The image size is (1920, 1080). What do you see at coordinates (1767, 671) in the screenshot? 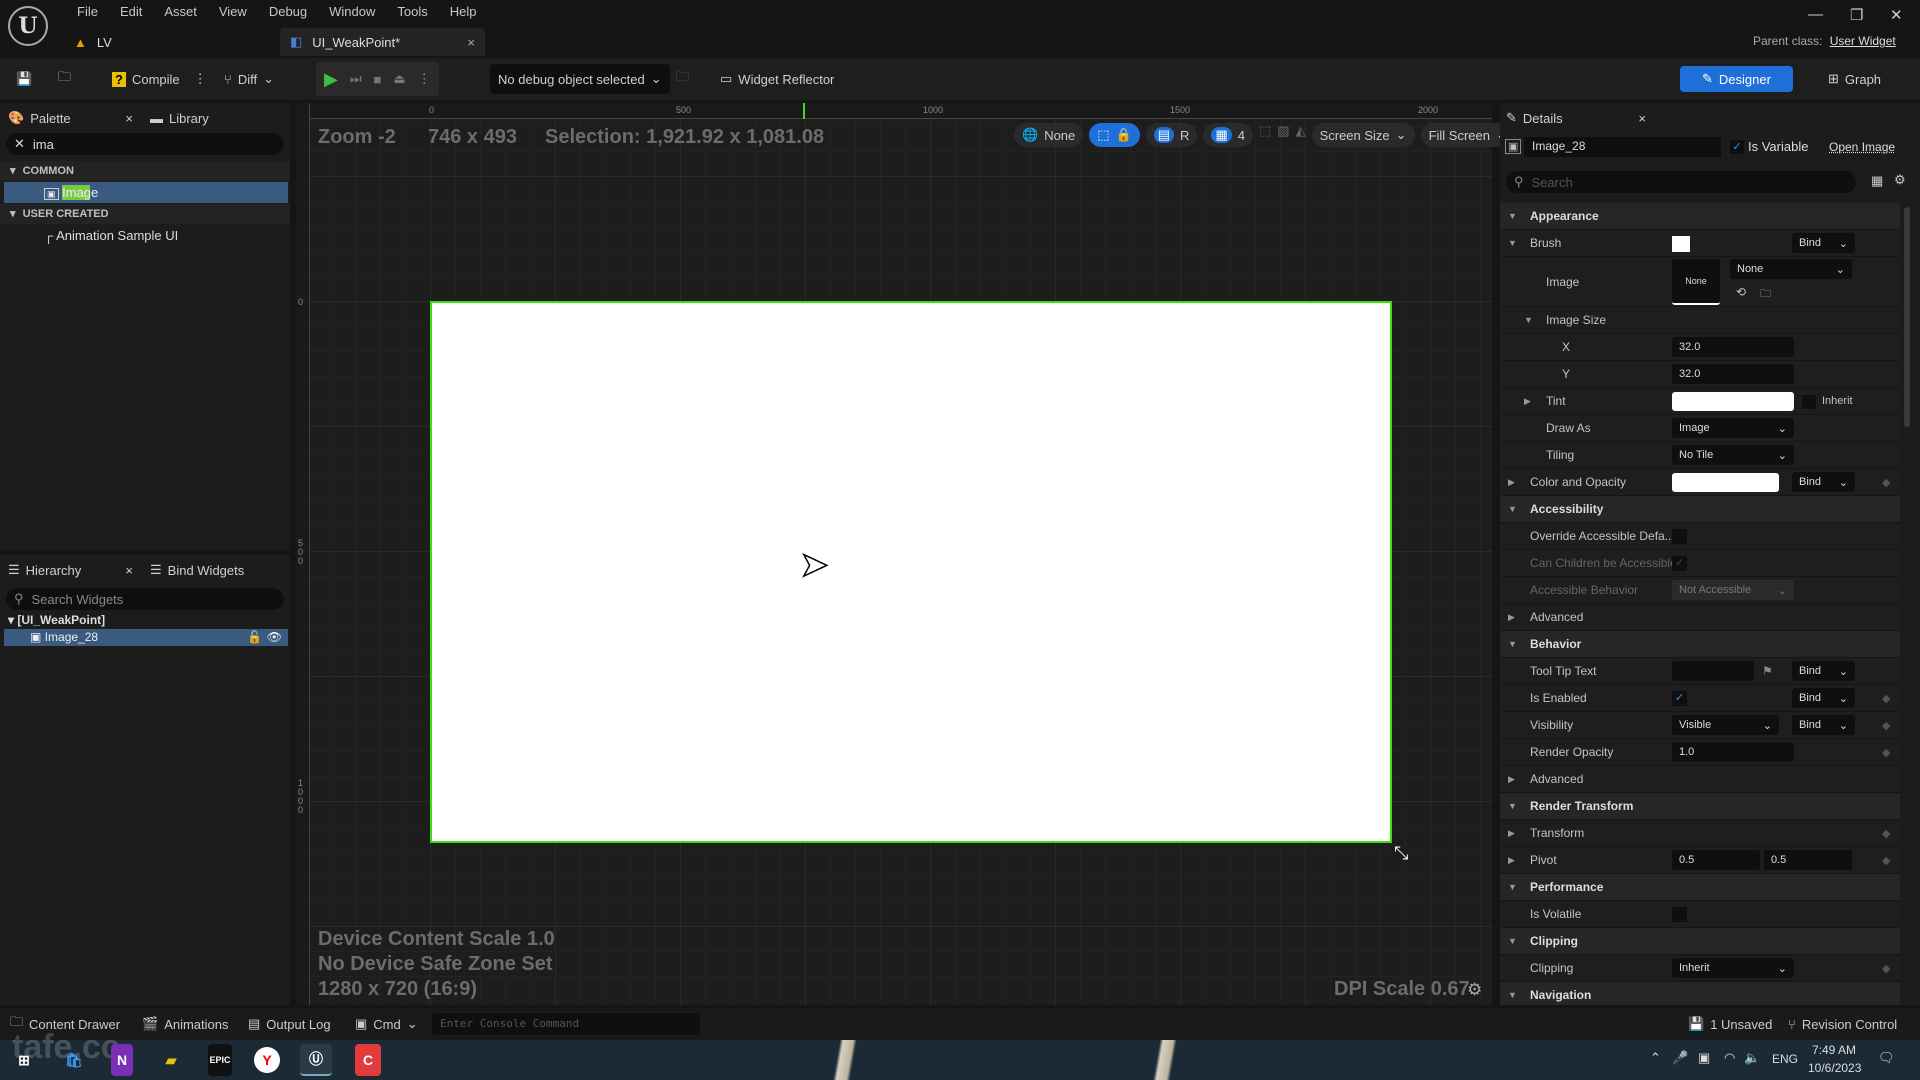
I see `localize-flag-icon: ⚑` at bounding box center [1767, 671].